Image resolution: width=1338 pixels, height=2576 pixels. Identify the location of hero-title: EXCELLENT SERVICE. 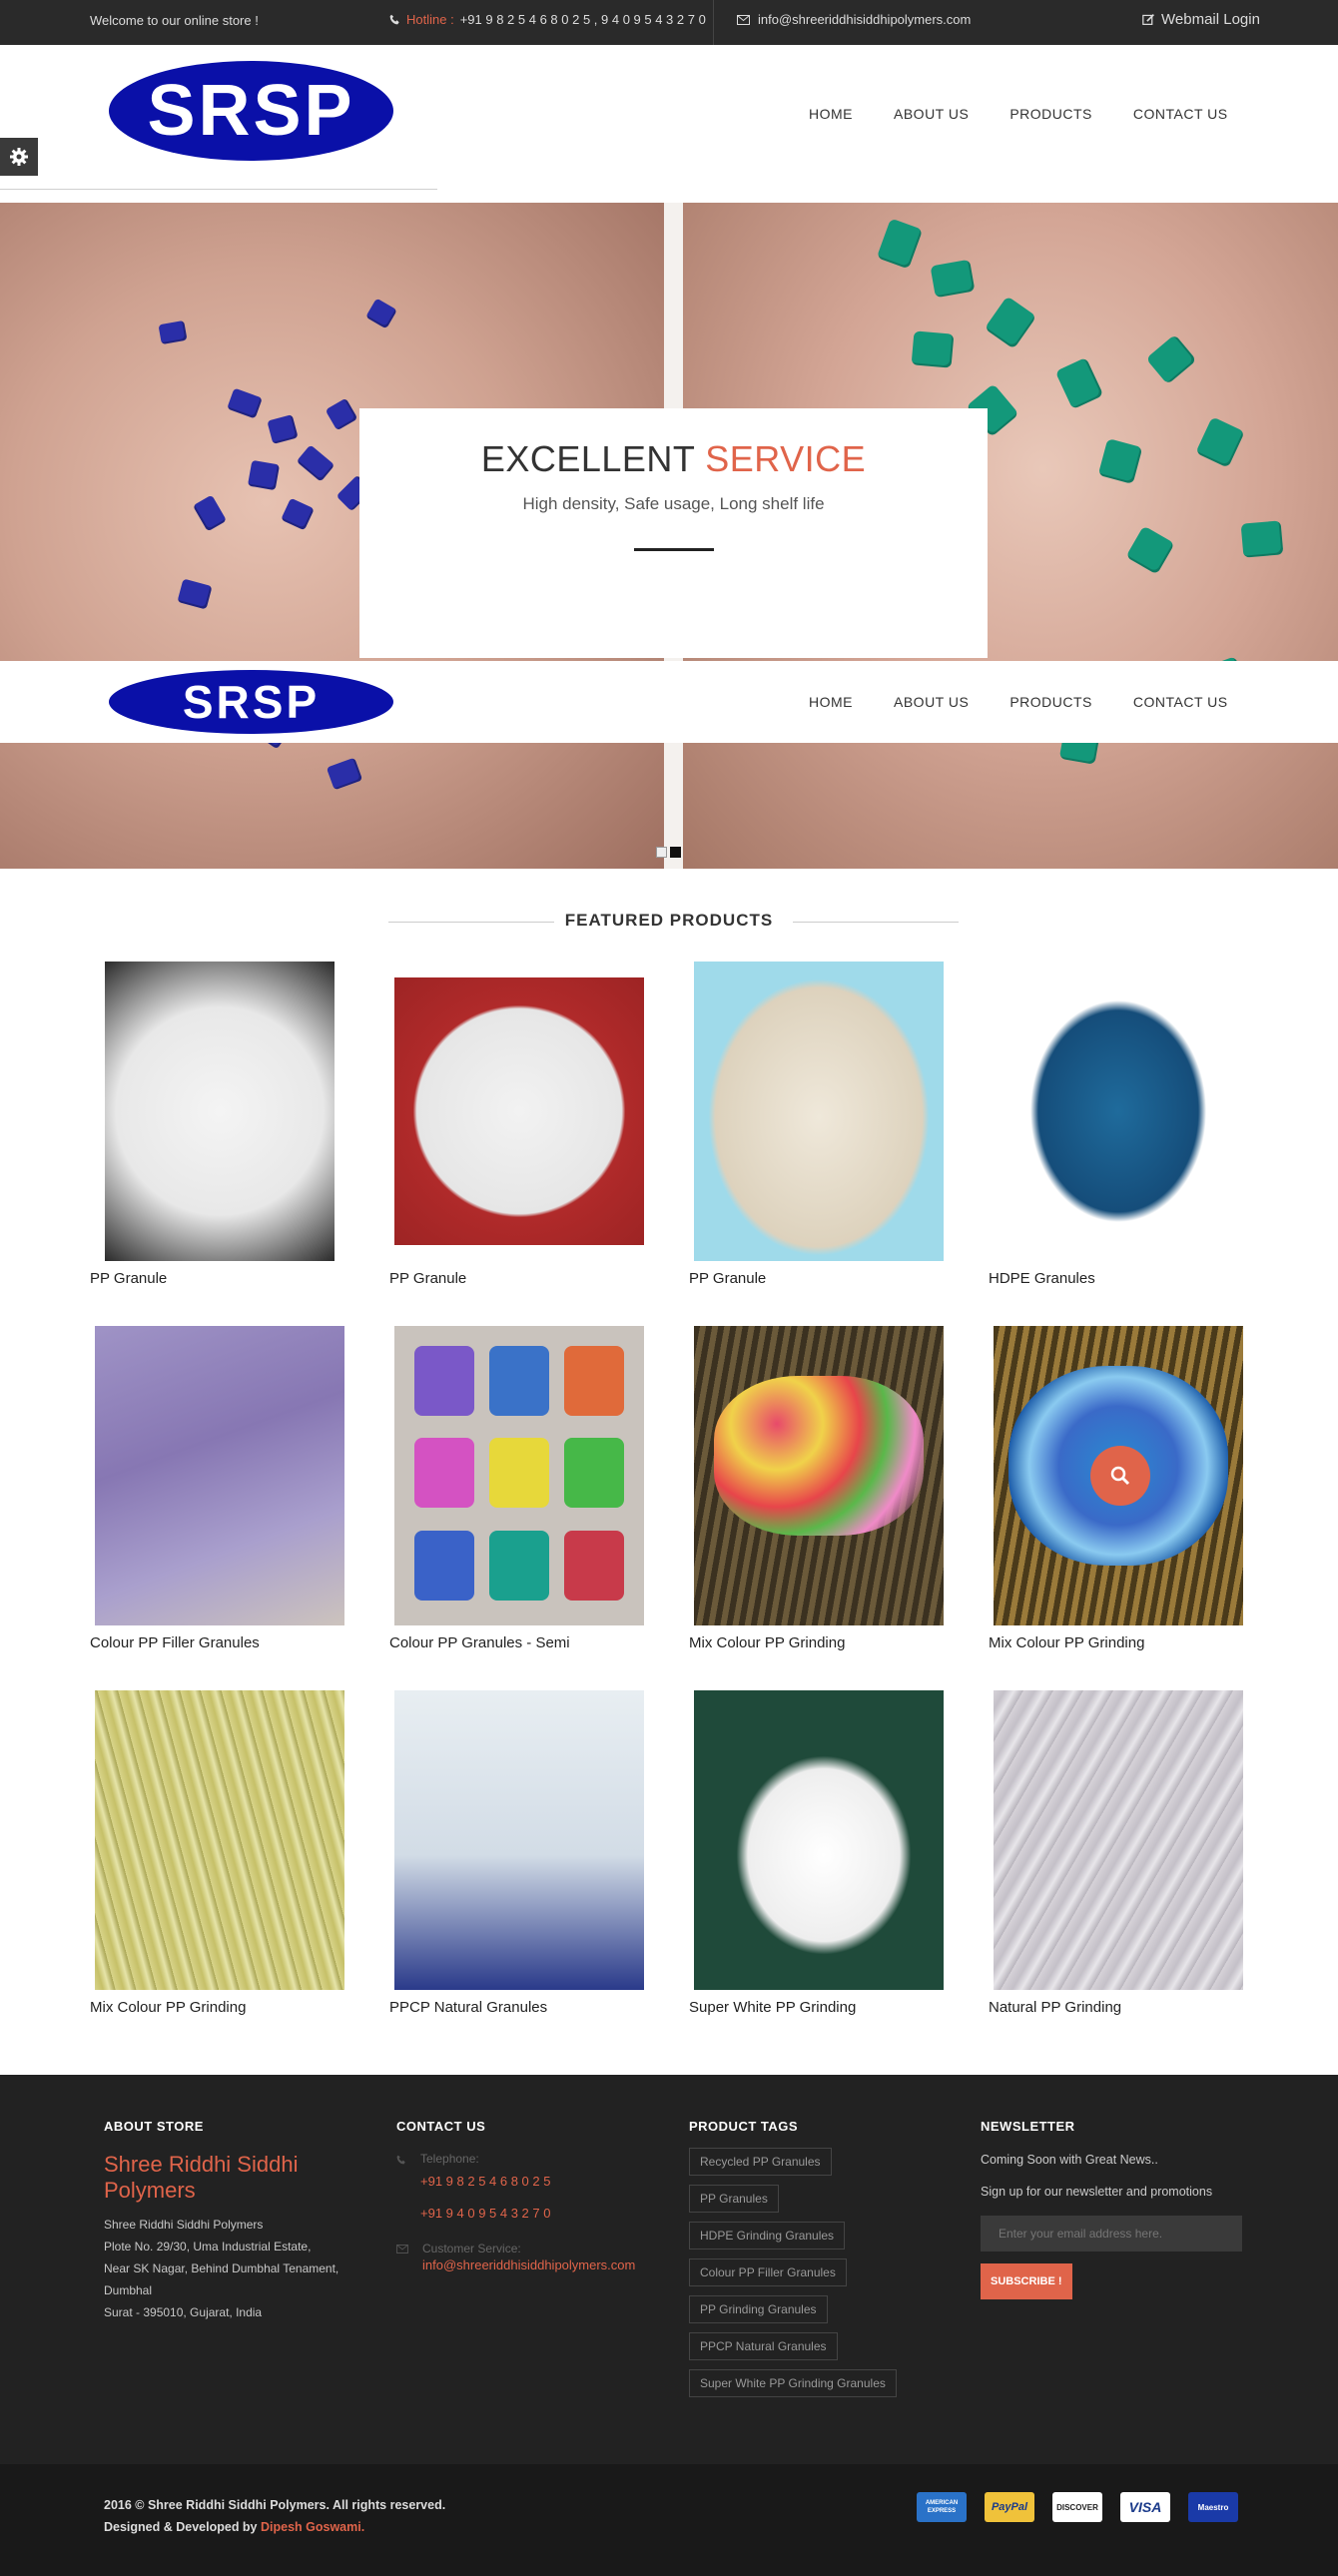
(674, 459).